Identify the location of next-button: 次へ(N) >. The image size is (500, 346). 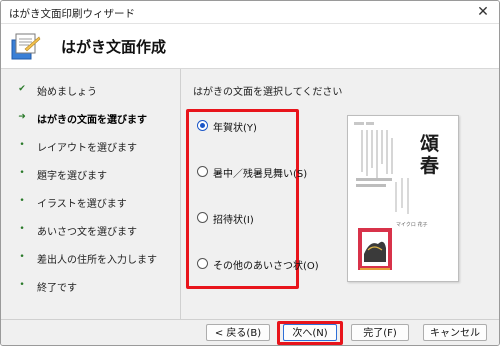
(310, 334).